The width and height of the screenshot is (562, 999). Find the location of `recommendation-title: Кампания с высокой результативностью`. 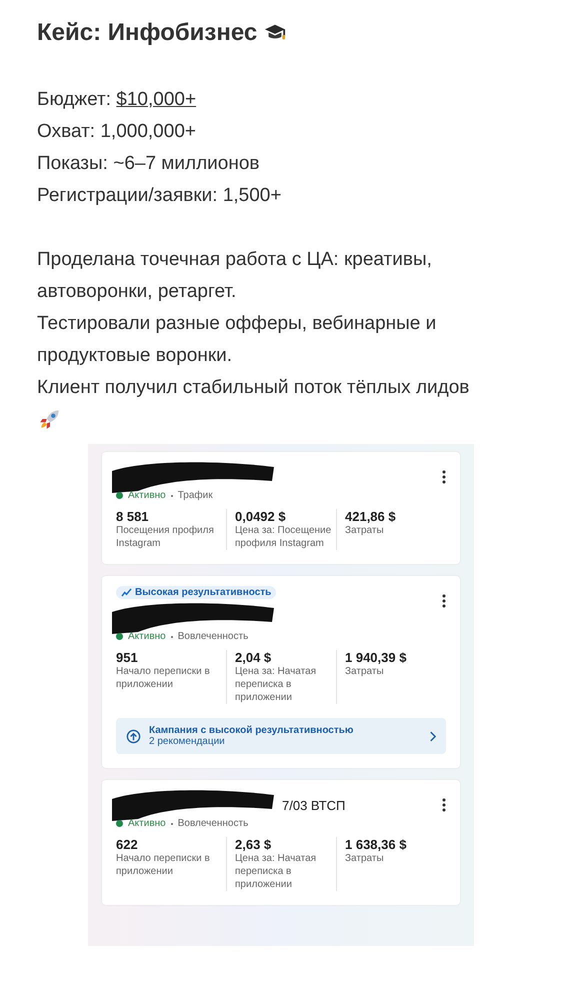

recommendation-title: Кампания с высокой результативностью is located at coordinates (251, 730).